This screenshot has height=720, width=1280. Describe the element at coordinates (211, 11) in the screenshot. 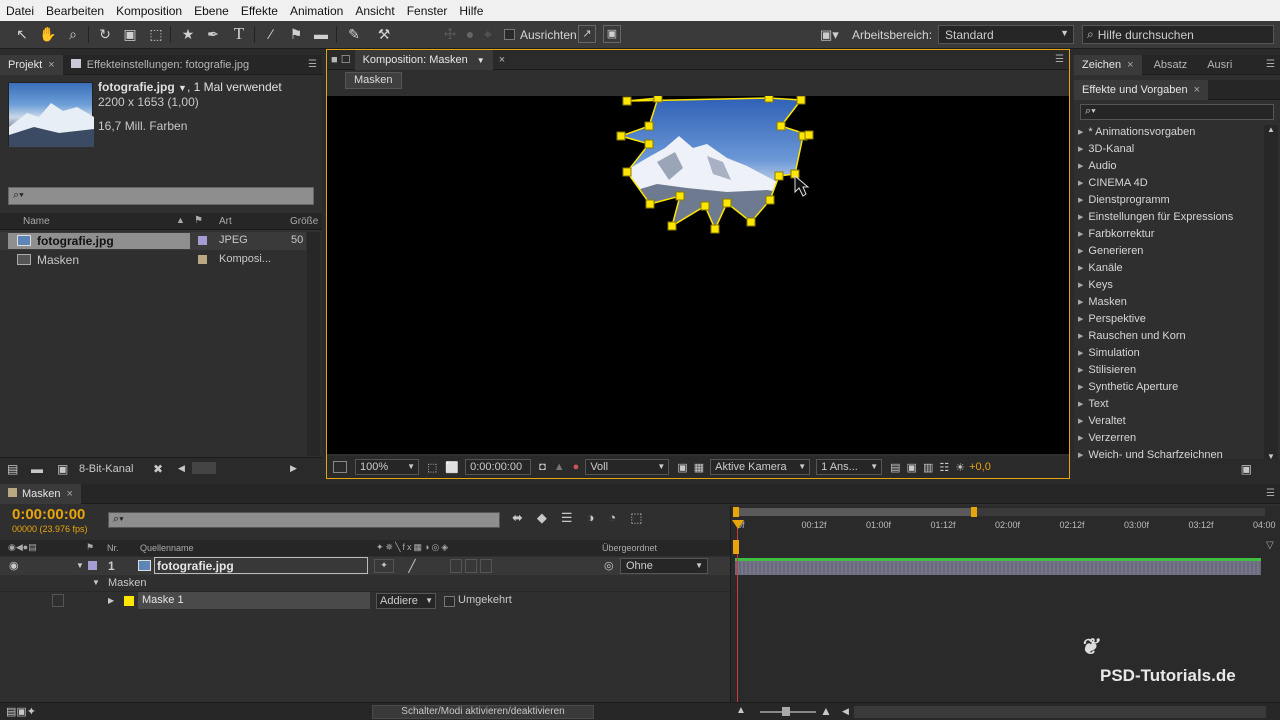

I see `menu-item: Ebene` at that location.